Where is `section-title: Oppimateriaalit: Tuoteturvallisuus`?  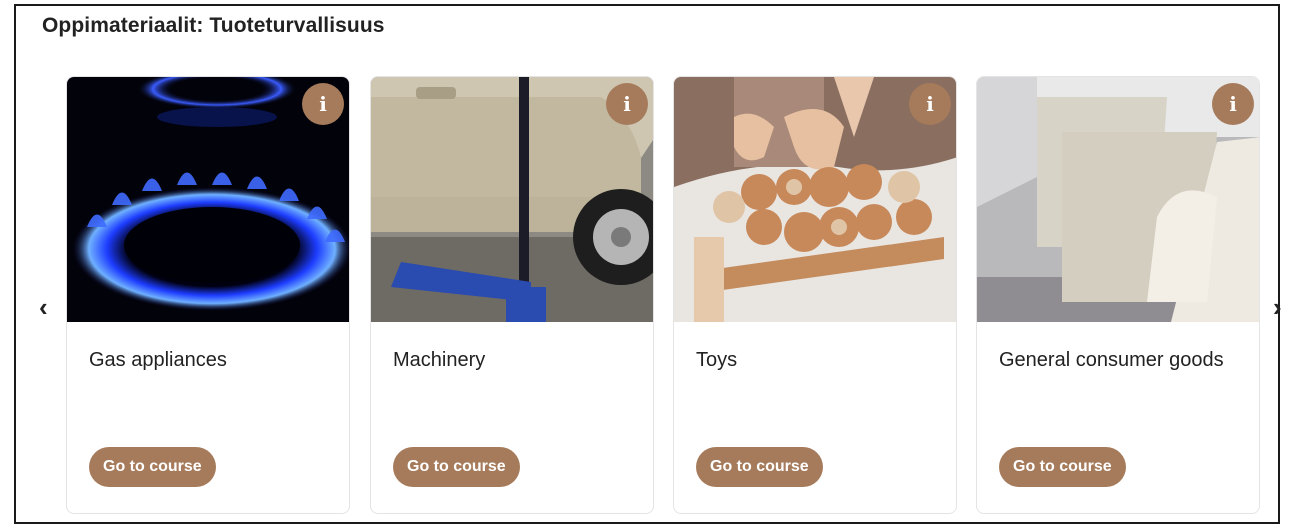 section-title: Oppimateriaalit: Tuoteturvallisuus is located at coordinates (213, 25).